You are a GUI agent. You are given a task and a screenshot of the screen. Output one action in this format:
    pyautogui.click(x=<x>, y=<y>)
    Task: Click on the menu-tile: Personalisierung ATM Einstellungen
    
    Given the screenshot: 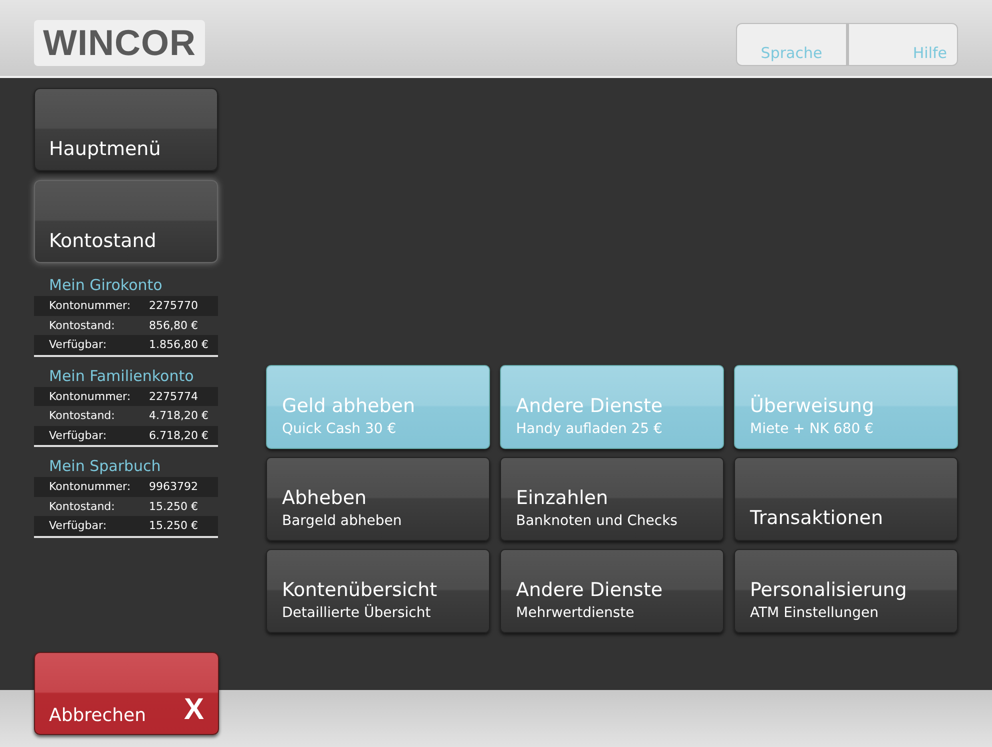 What is the action you would take?
    pyautogui.click(x=846, y=591)
    